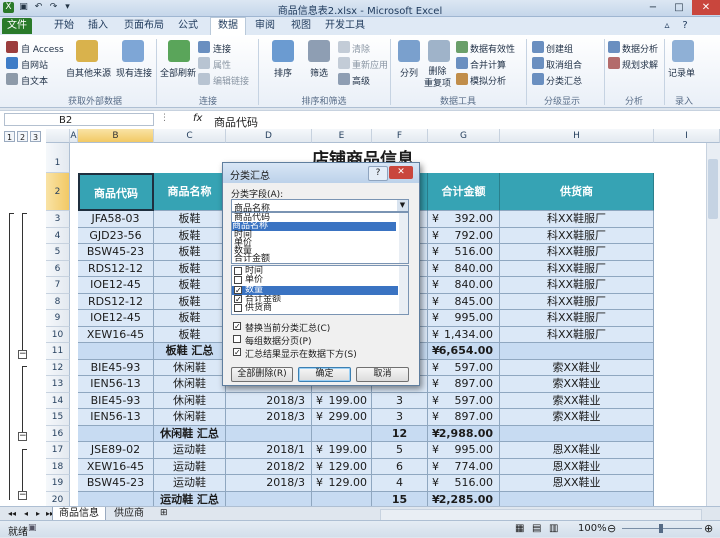  I want to click on formula-content: 商品代码, so click(236, 122).